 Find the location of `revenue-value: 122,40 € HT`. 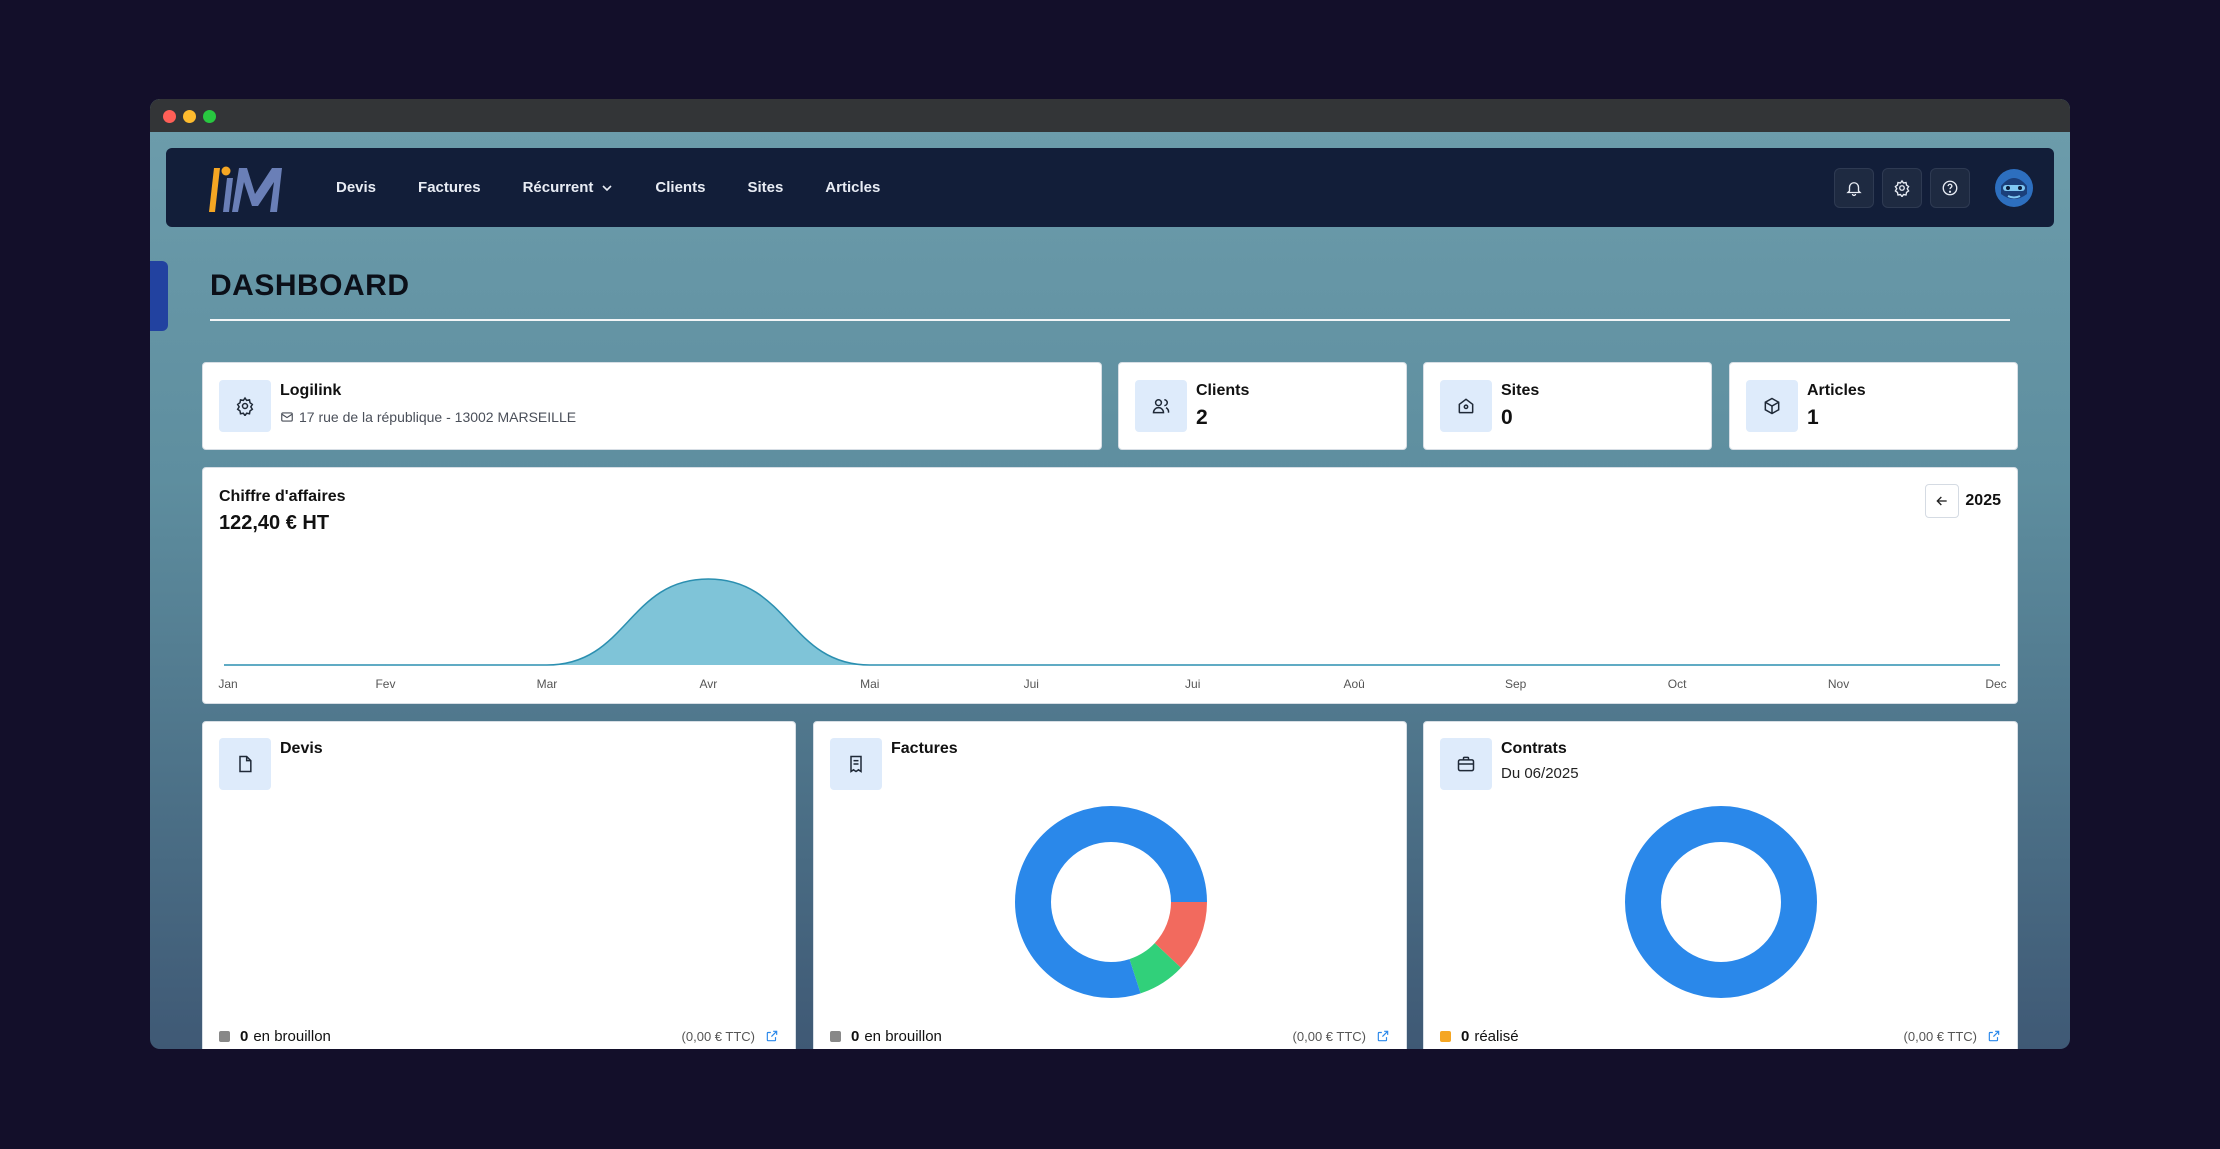

revenue-value: 122,40 € HT is located at coordinates (274, 523).